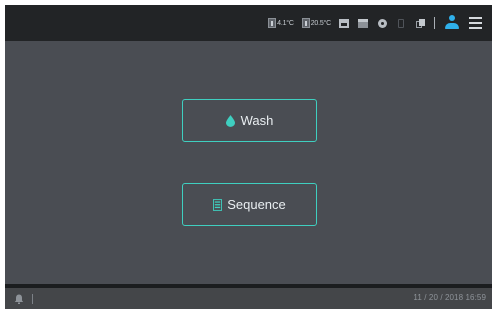 The width and height of the screenshot is (492, 309). I want to click on bottom-status-bar: 11 / 20 / 2018 16:59, so click(248, 298).